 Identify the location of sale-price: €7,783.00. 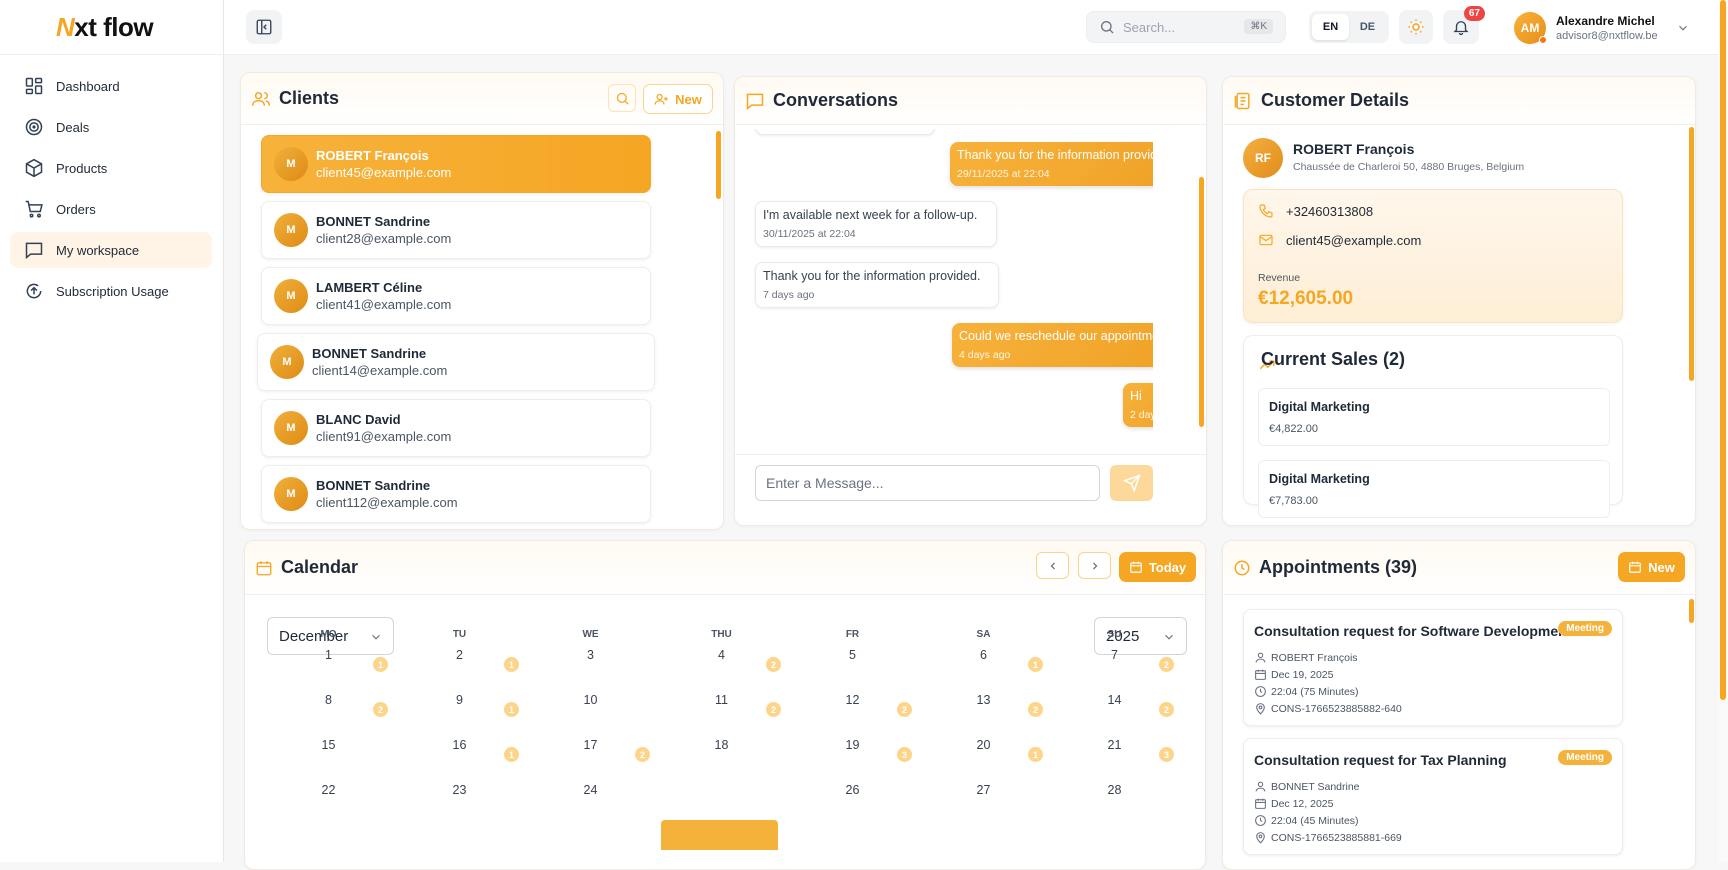
(1293, 501).